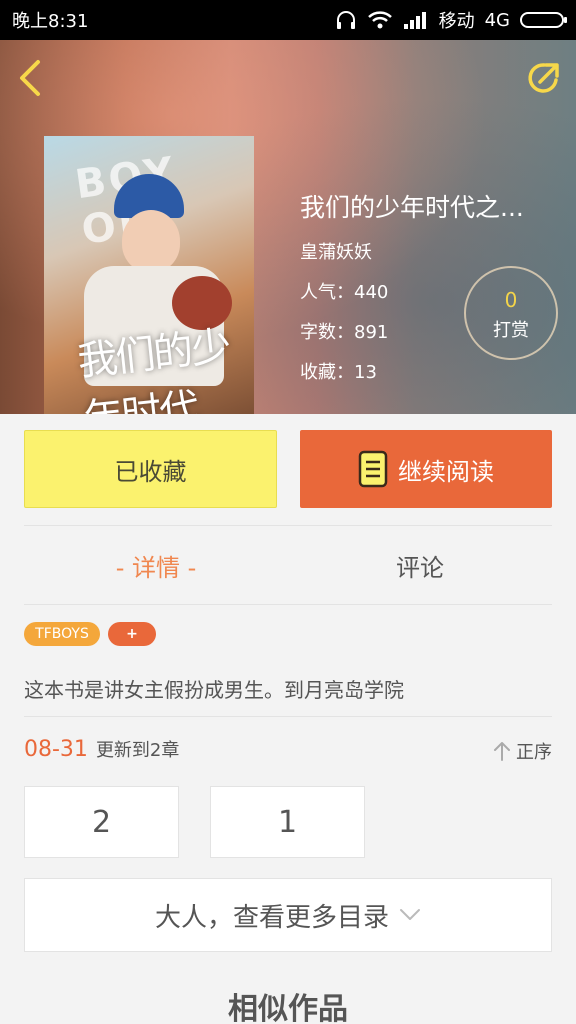 The height and width of the screenshot is (1024, 576). What do you see at coordinates (497, 20) in the screenshot?
I see `network-label: 4G` at bounding box center [497, 20].